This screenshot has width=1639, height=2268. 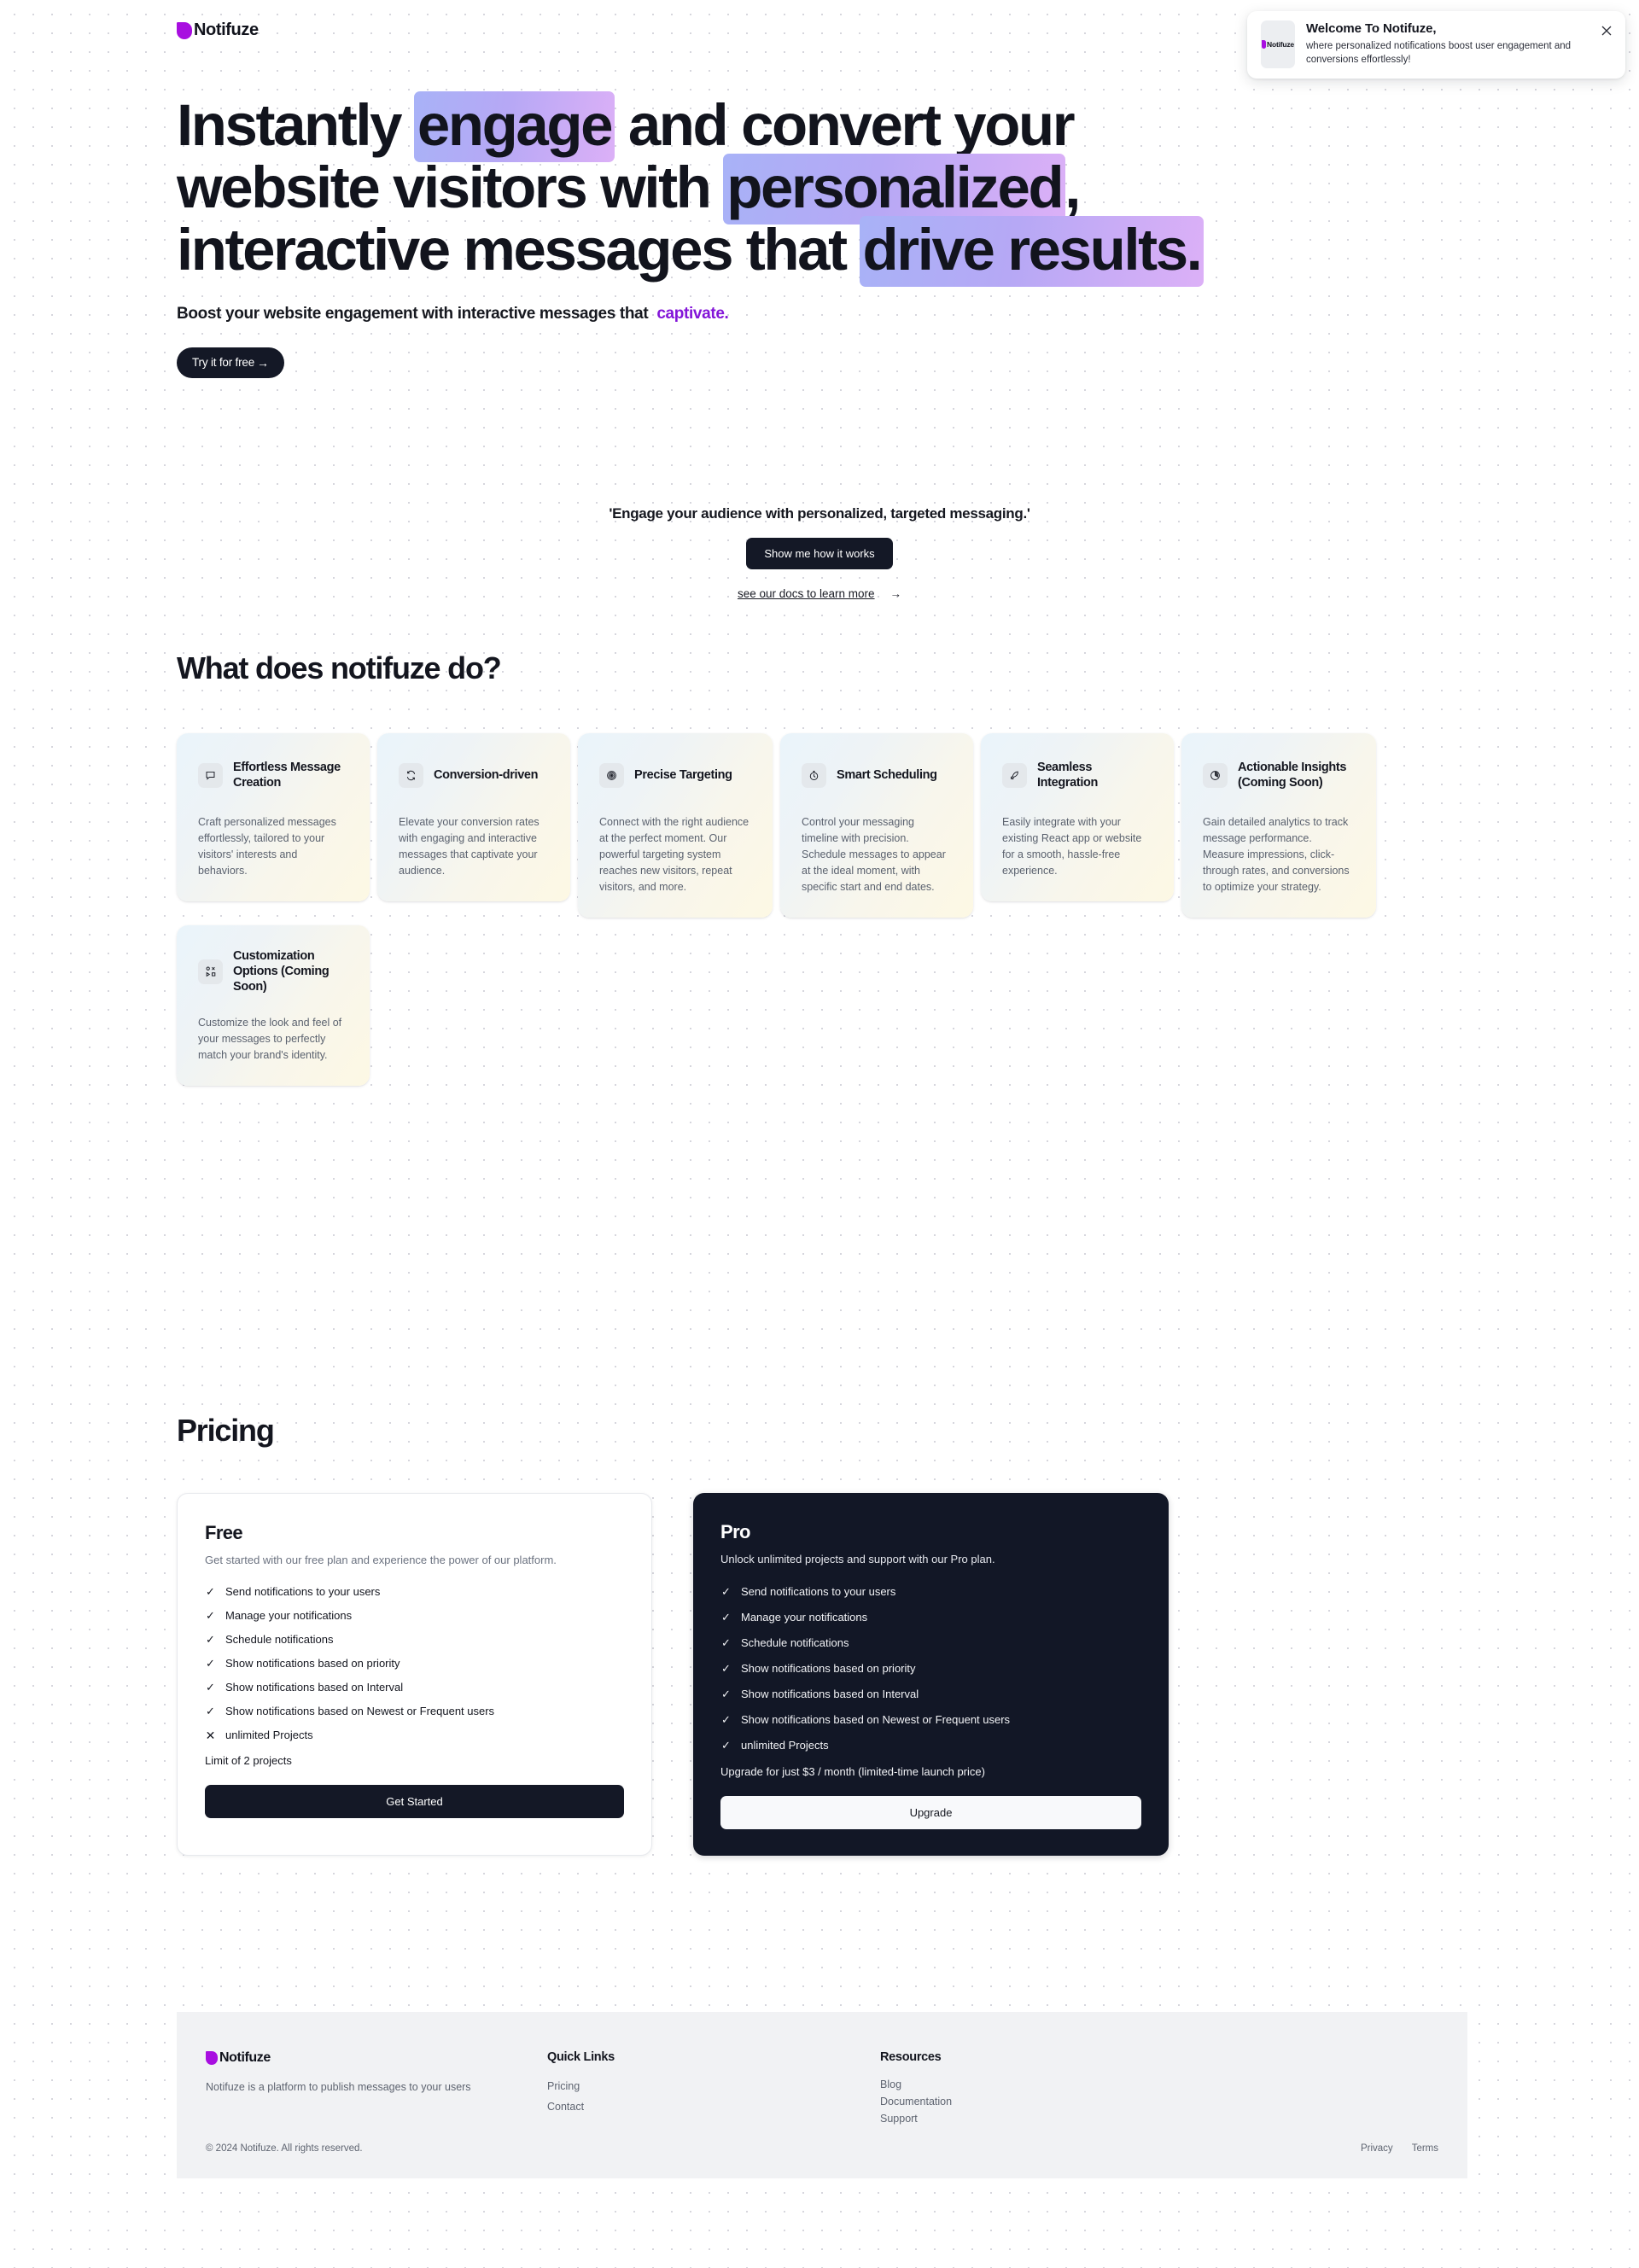 I want to click on plan-name: Free, so click(x=224, y=1532).